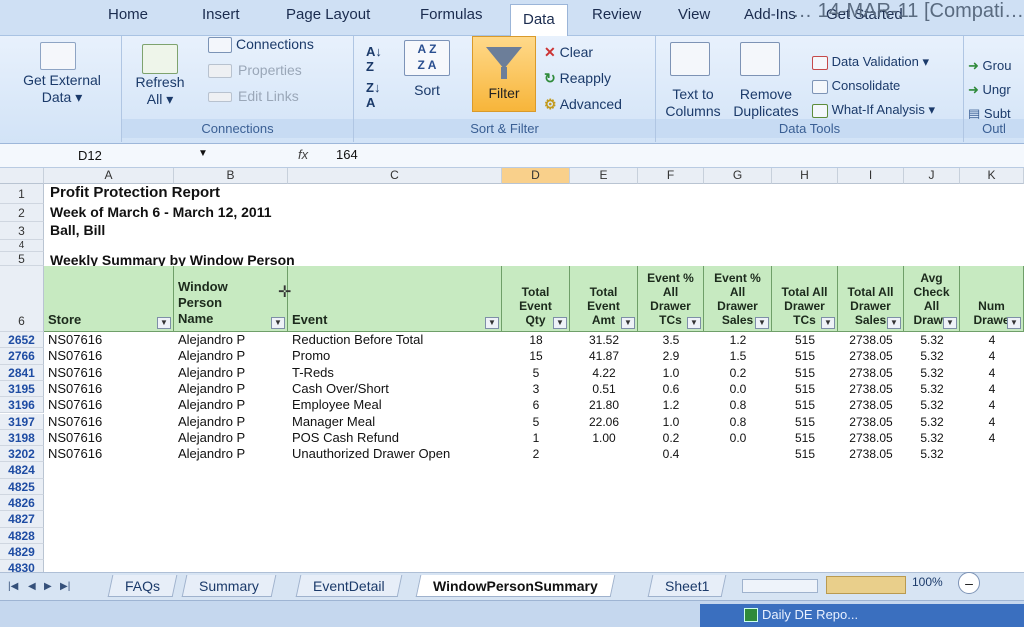 This screenshot has height=627, width=1024. Describe the element at coordinates (989, 90) in the screenshot. I see `ungroup-button: ➜ Ungr` at that location.